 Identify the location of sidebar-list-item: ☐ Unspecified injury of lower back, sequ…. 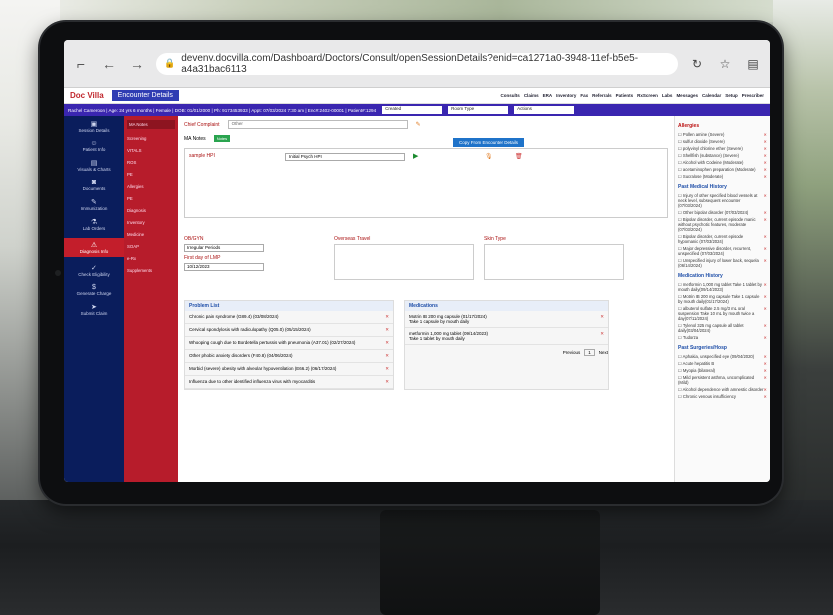
(722, 263).